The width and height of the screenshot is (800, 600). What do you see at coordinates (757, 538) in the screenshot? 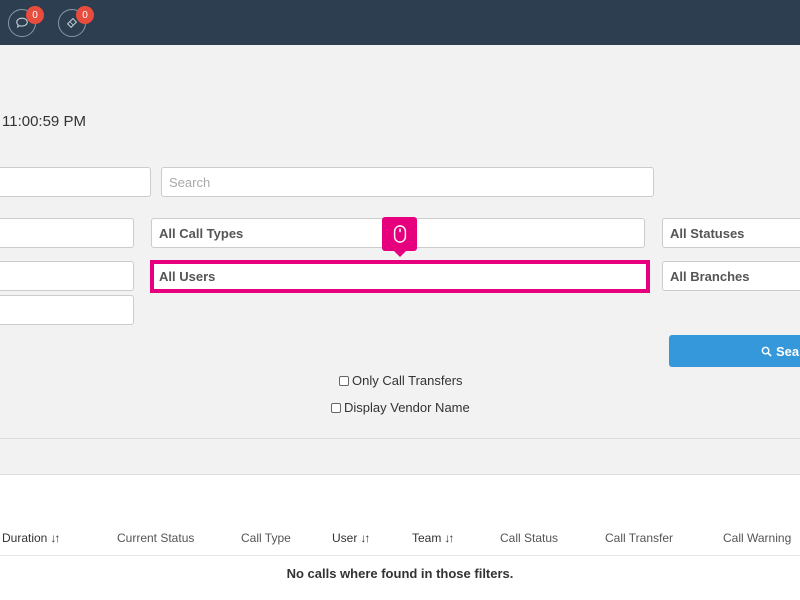
I see `column-header-call-warning: Call Warning` at bounding box center [757, 538].